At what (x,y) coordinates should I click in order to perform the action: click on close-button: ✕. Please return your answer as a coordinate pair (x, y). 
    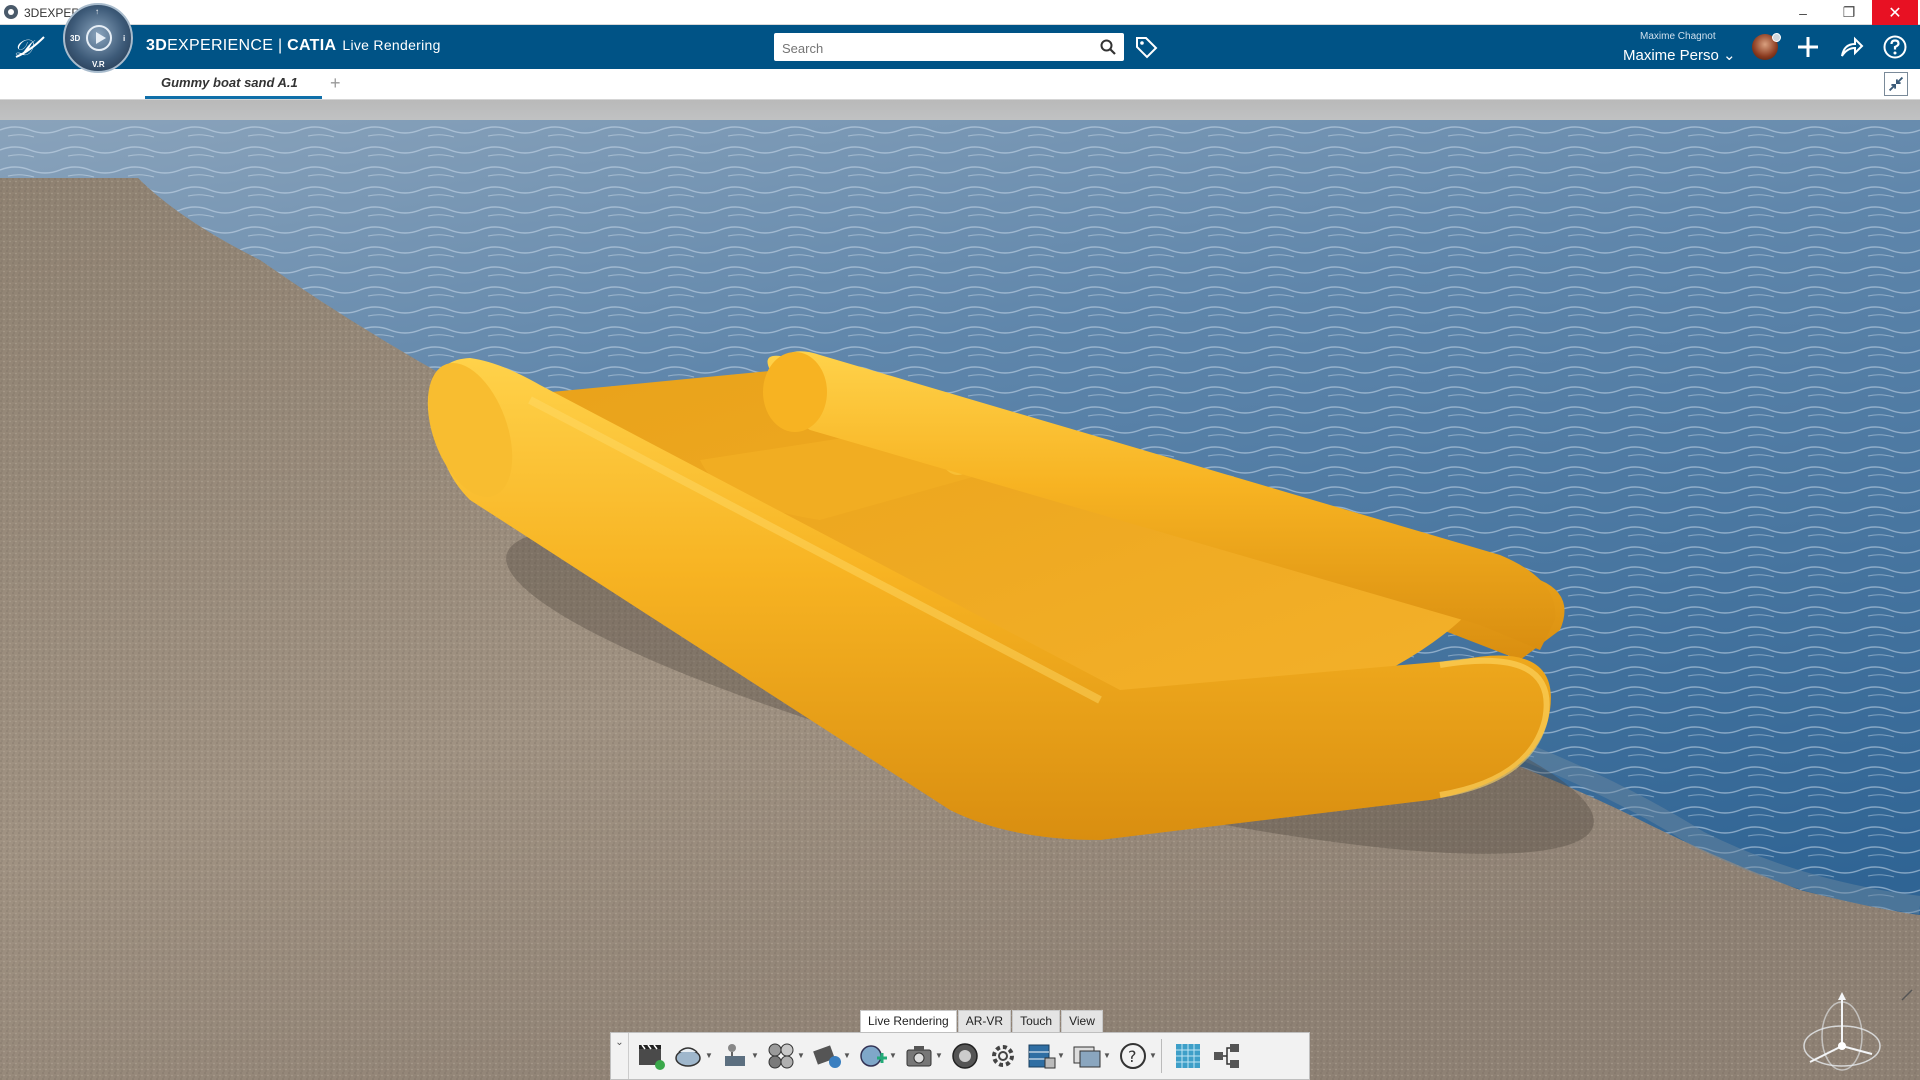
    Looking at the image, I should click on (1895, 12).